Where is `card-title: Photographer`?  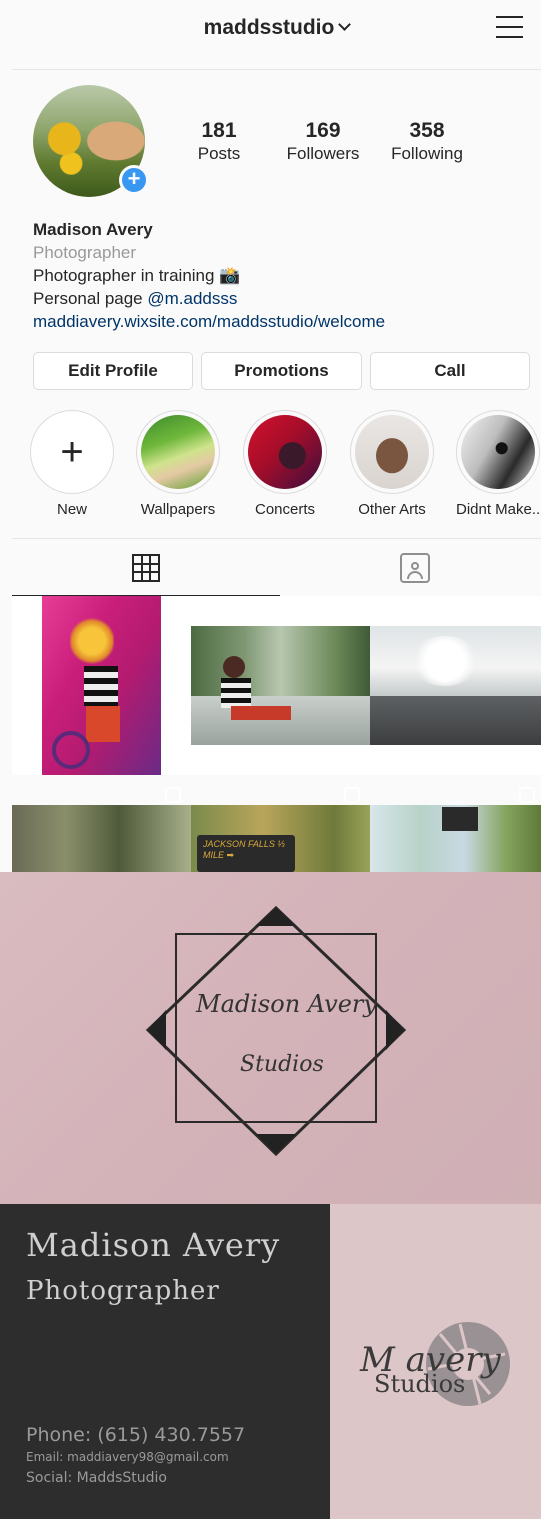 card-title: Photographer is located at coordinates (123, 1291).